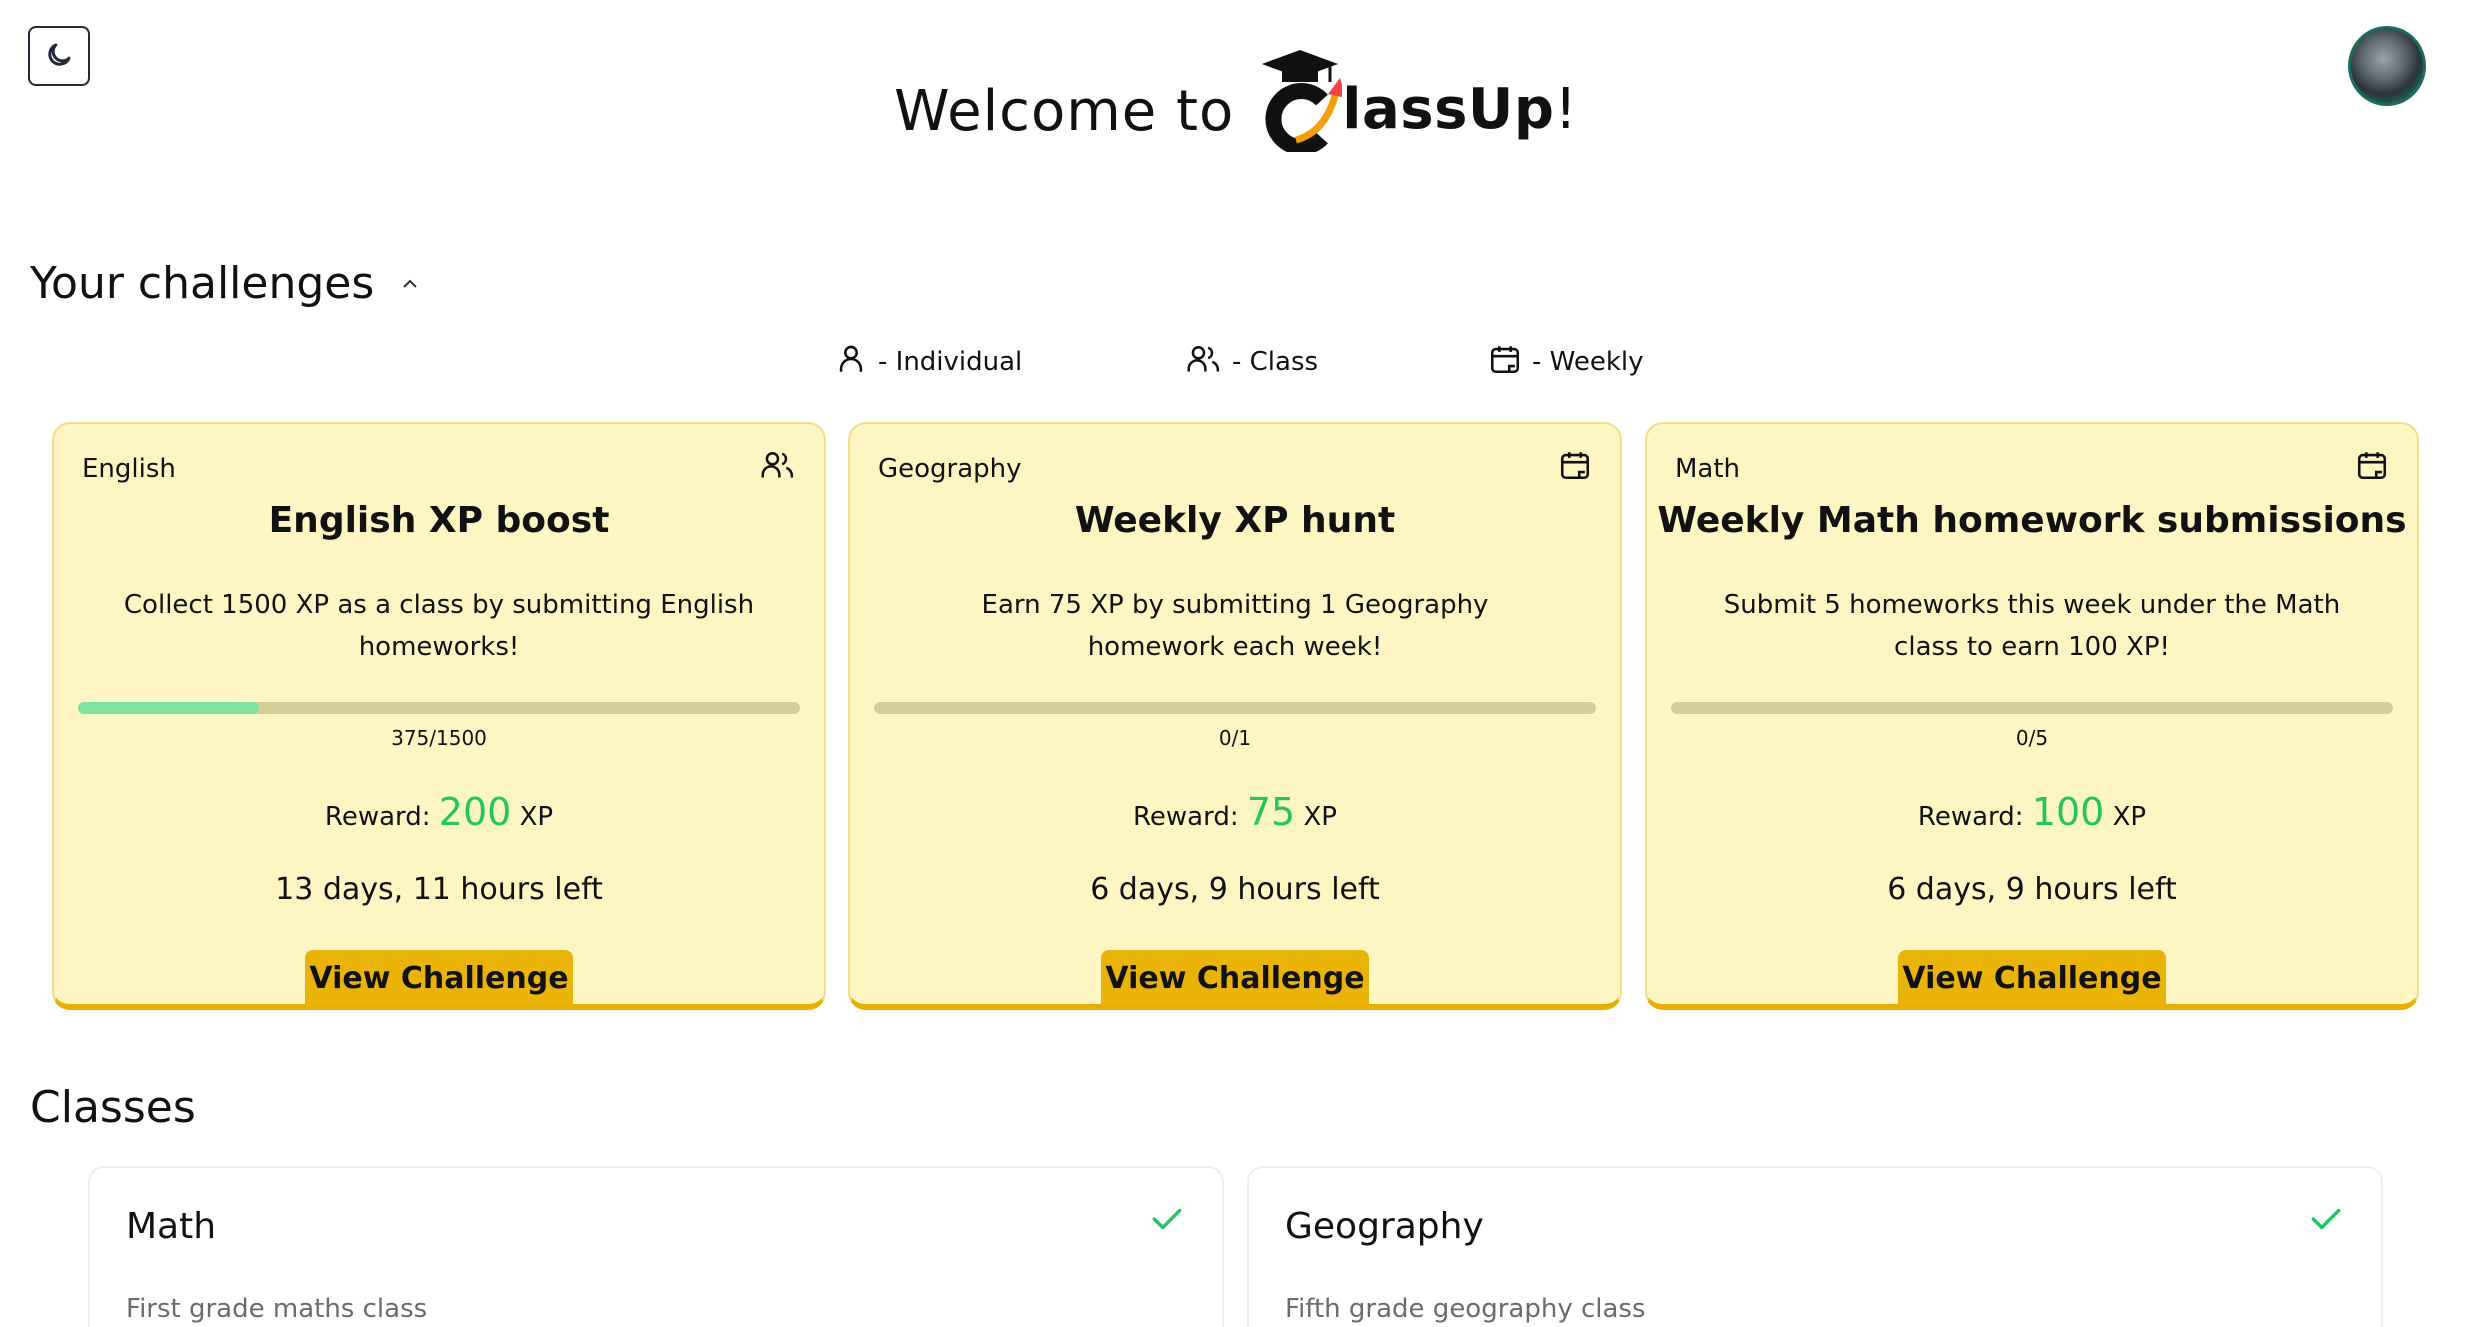 The height and width of the screenshot is (1327, 2471). What do you see at coordinates (1235, 738) in the screenshot?
I see `progress-label: 0/1` at bounding box center [1235, 738].